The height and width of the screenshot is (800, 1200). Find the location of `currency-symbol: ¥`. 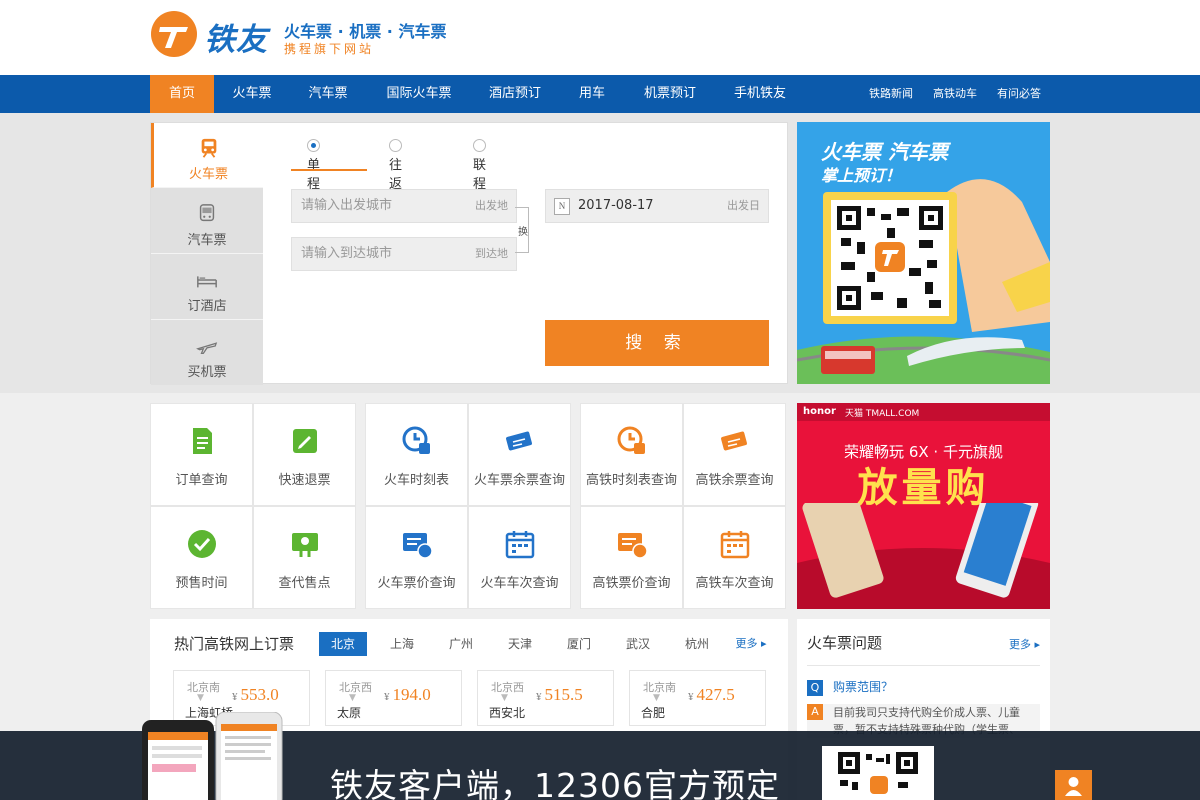

currency-symbol: ¥ is located at coordinates (387, 697).